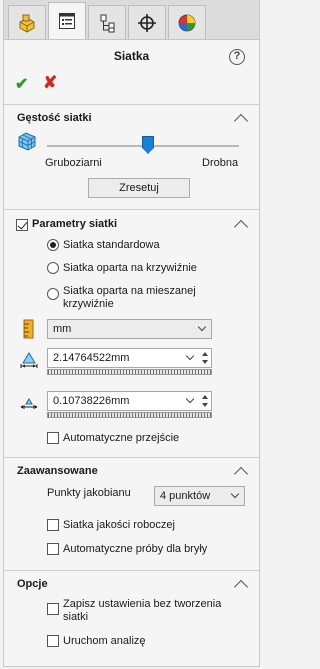 This screenshot has width=320, height=669. Describe the element at coordinates (241, 121) in the screenshot. I see `collapse-density-icon` at that location.